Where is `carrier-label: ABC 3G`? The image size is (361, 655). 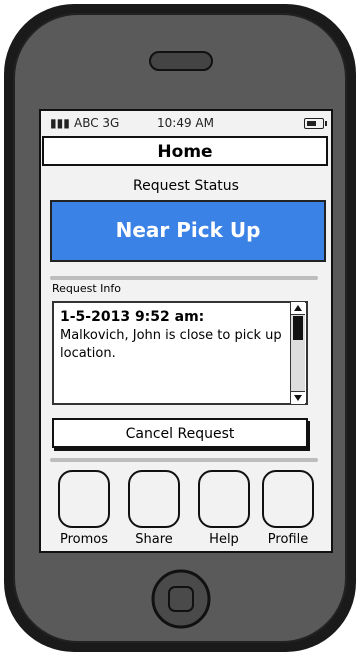 carrier-label: ABC 3G is located at coordinates (97, 123).